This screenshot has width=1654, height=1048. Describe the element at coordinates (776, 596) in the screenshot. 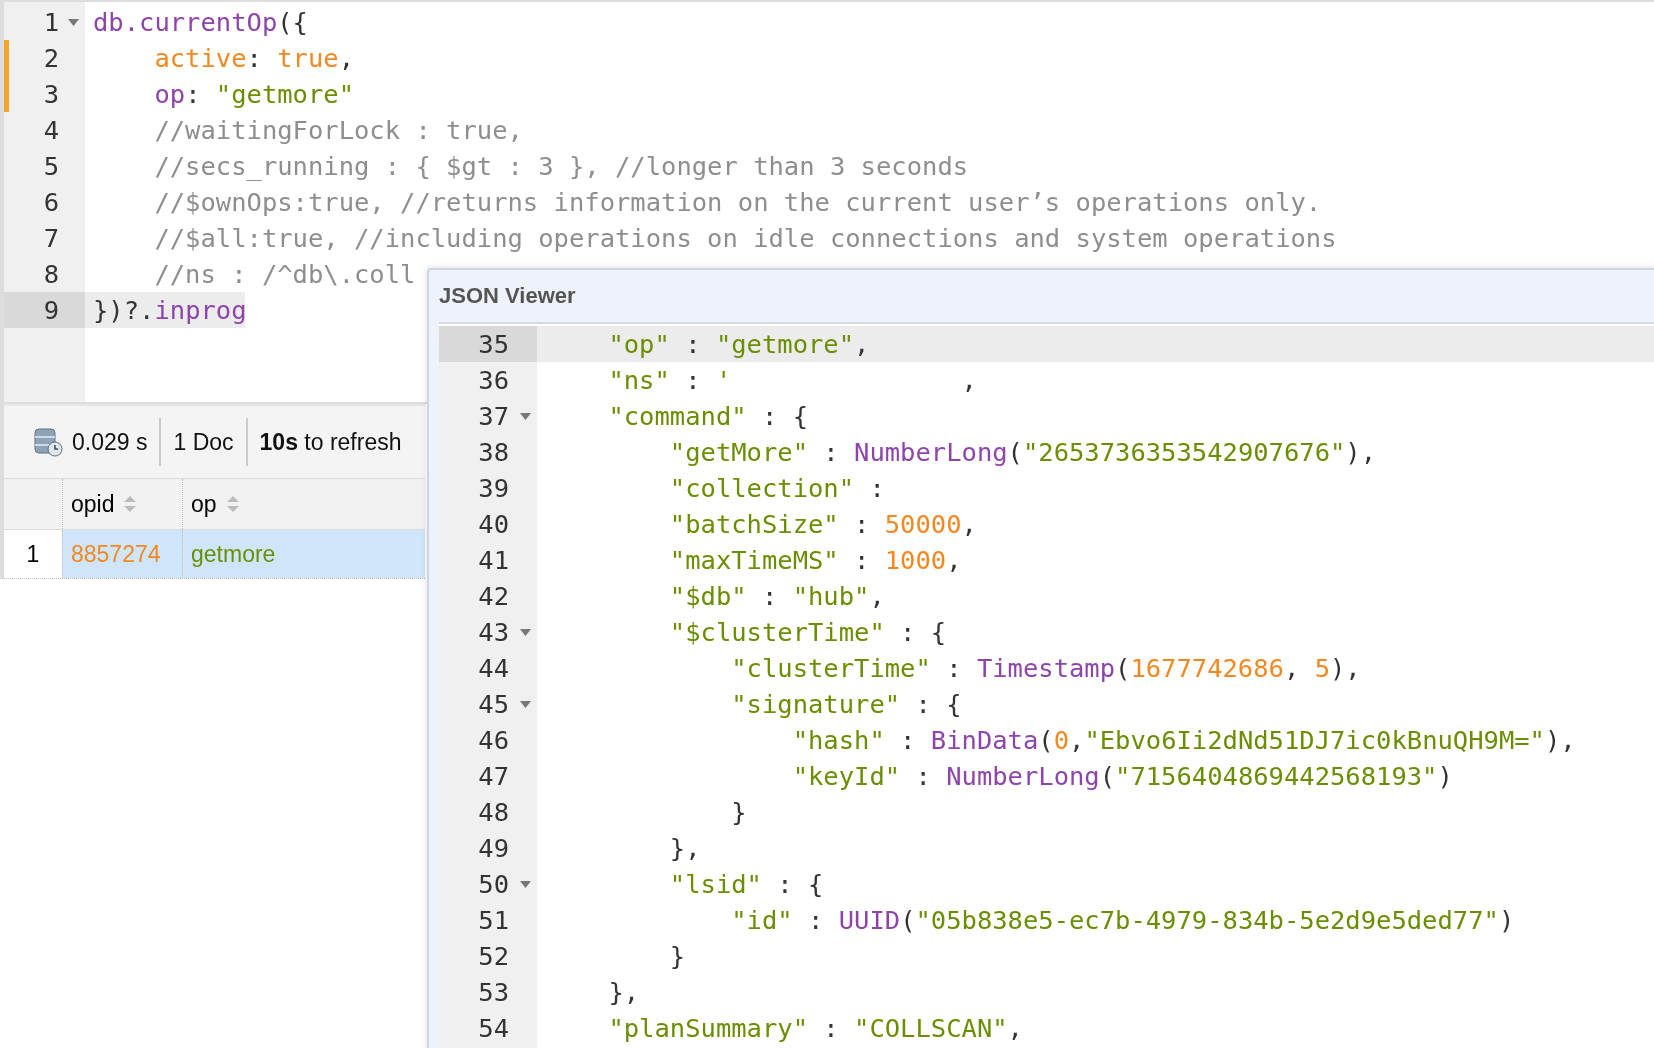

I see `code-line: "$db" : "hub",` at that location.